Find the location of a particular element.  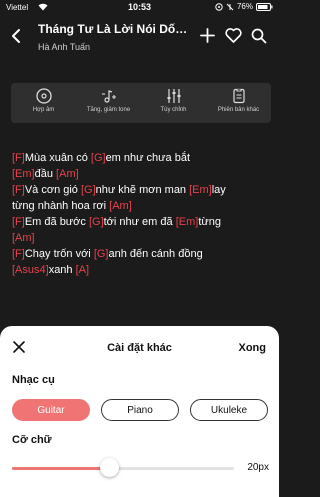

toolbar-label: Phiên bản khác is located at coordinates (238, 110).